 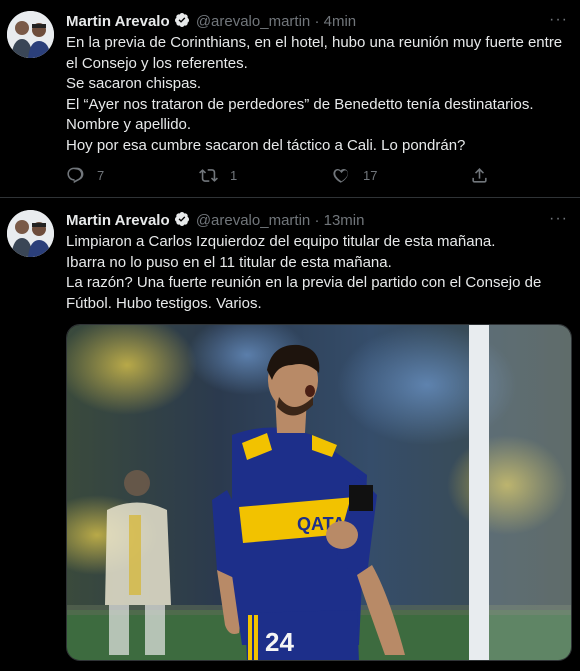 I want to click on retweet-button: 1, so click(x=218, y=175).